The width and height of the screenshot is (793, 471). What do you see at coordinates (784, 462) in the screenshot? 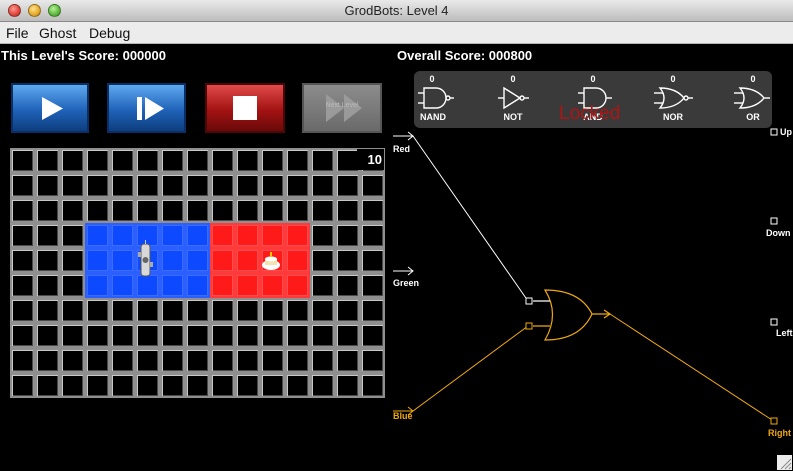
I see `resize-grip-icon` at bounding box center [784, 462].